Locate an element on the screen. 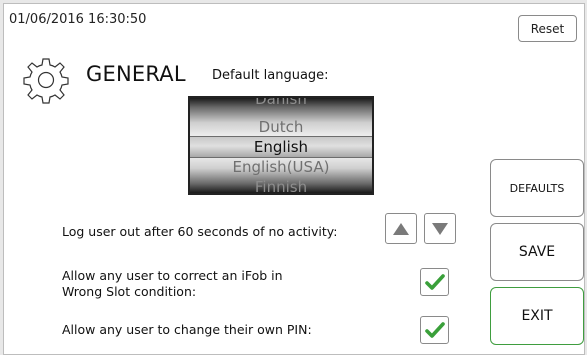 This screenshot has width=587, height=355. exit-button: EXIT is located at coordinates (537, 316).